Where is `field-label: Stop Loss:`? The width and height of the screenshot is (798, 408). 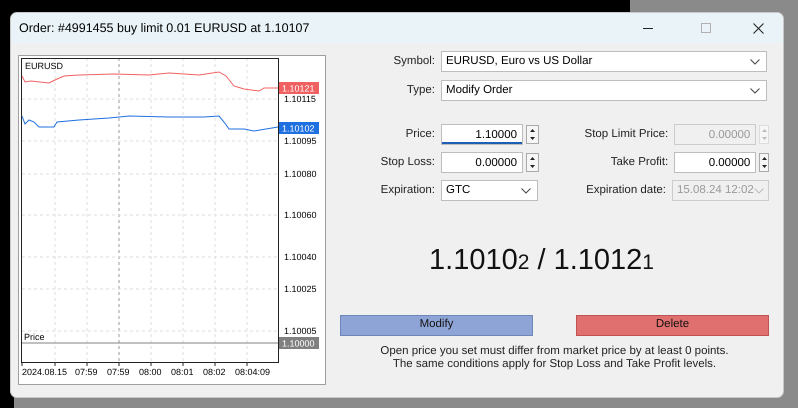
field-label: Stop Loss: is located at coordinates (408, 162).